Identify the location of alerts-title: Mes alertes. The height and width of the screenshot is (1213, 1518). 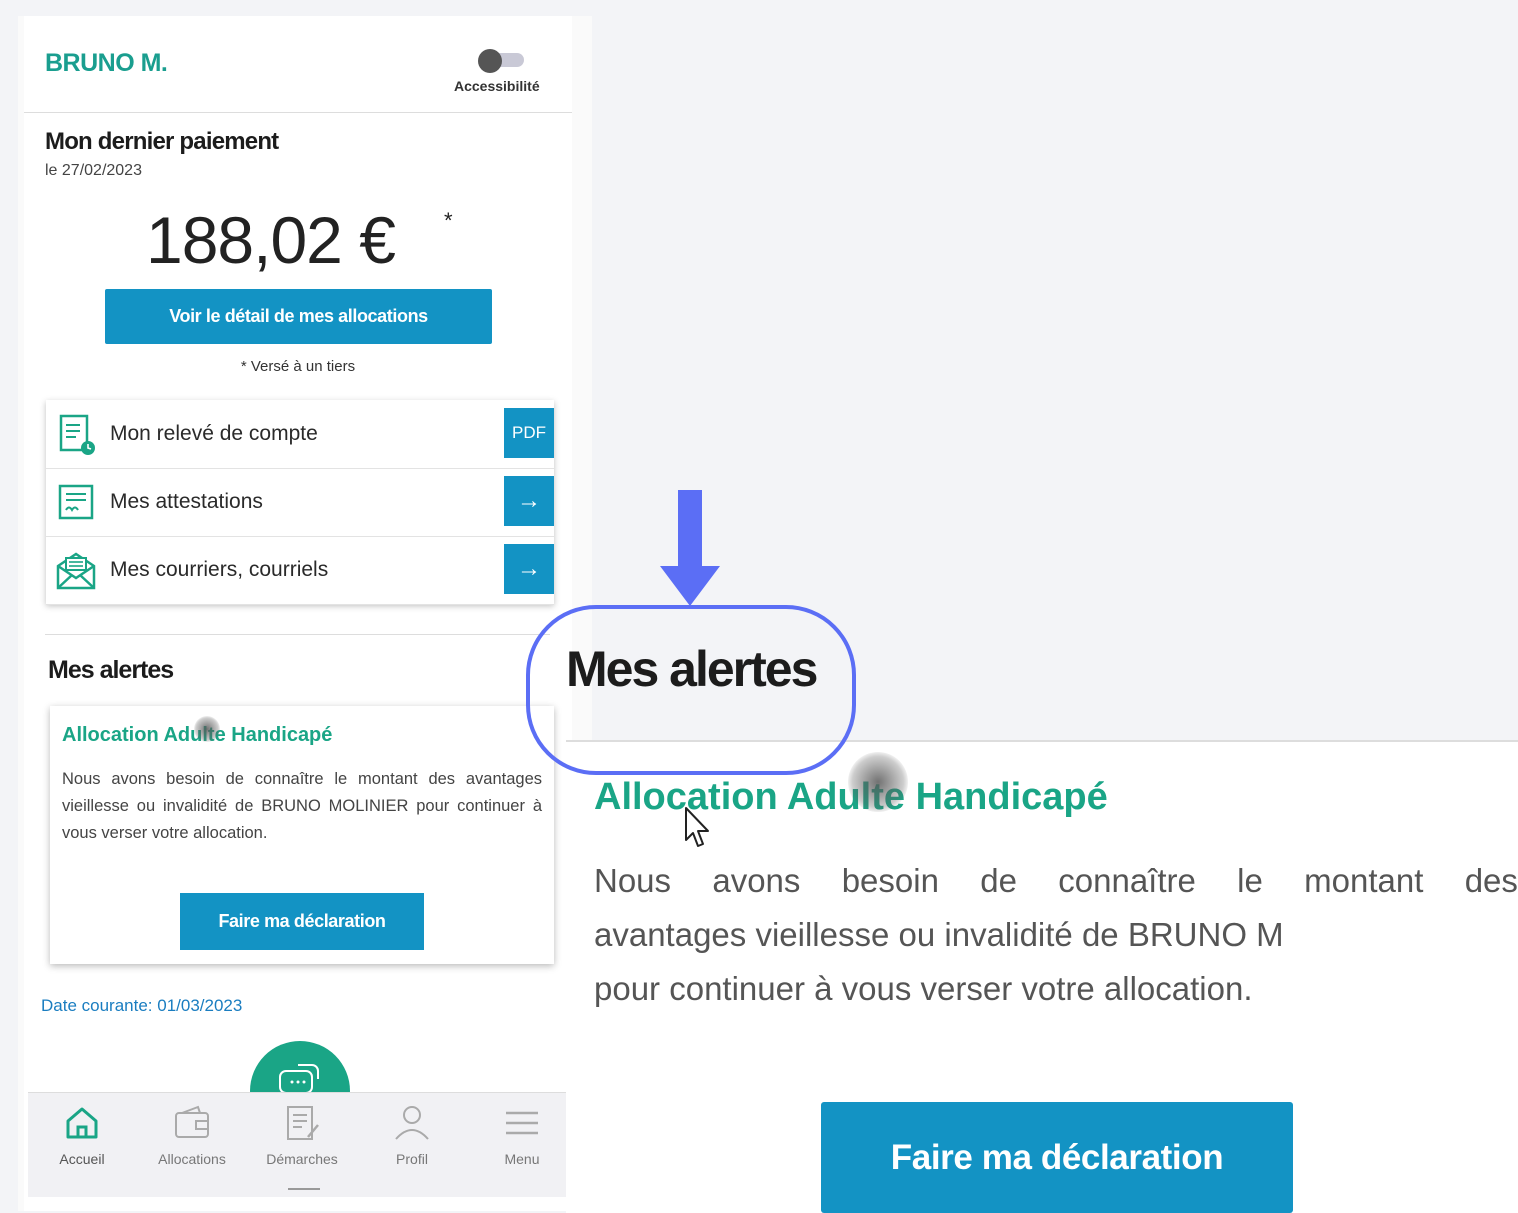
(111, 670).